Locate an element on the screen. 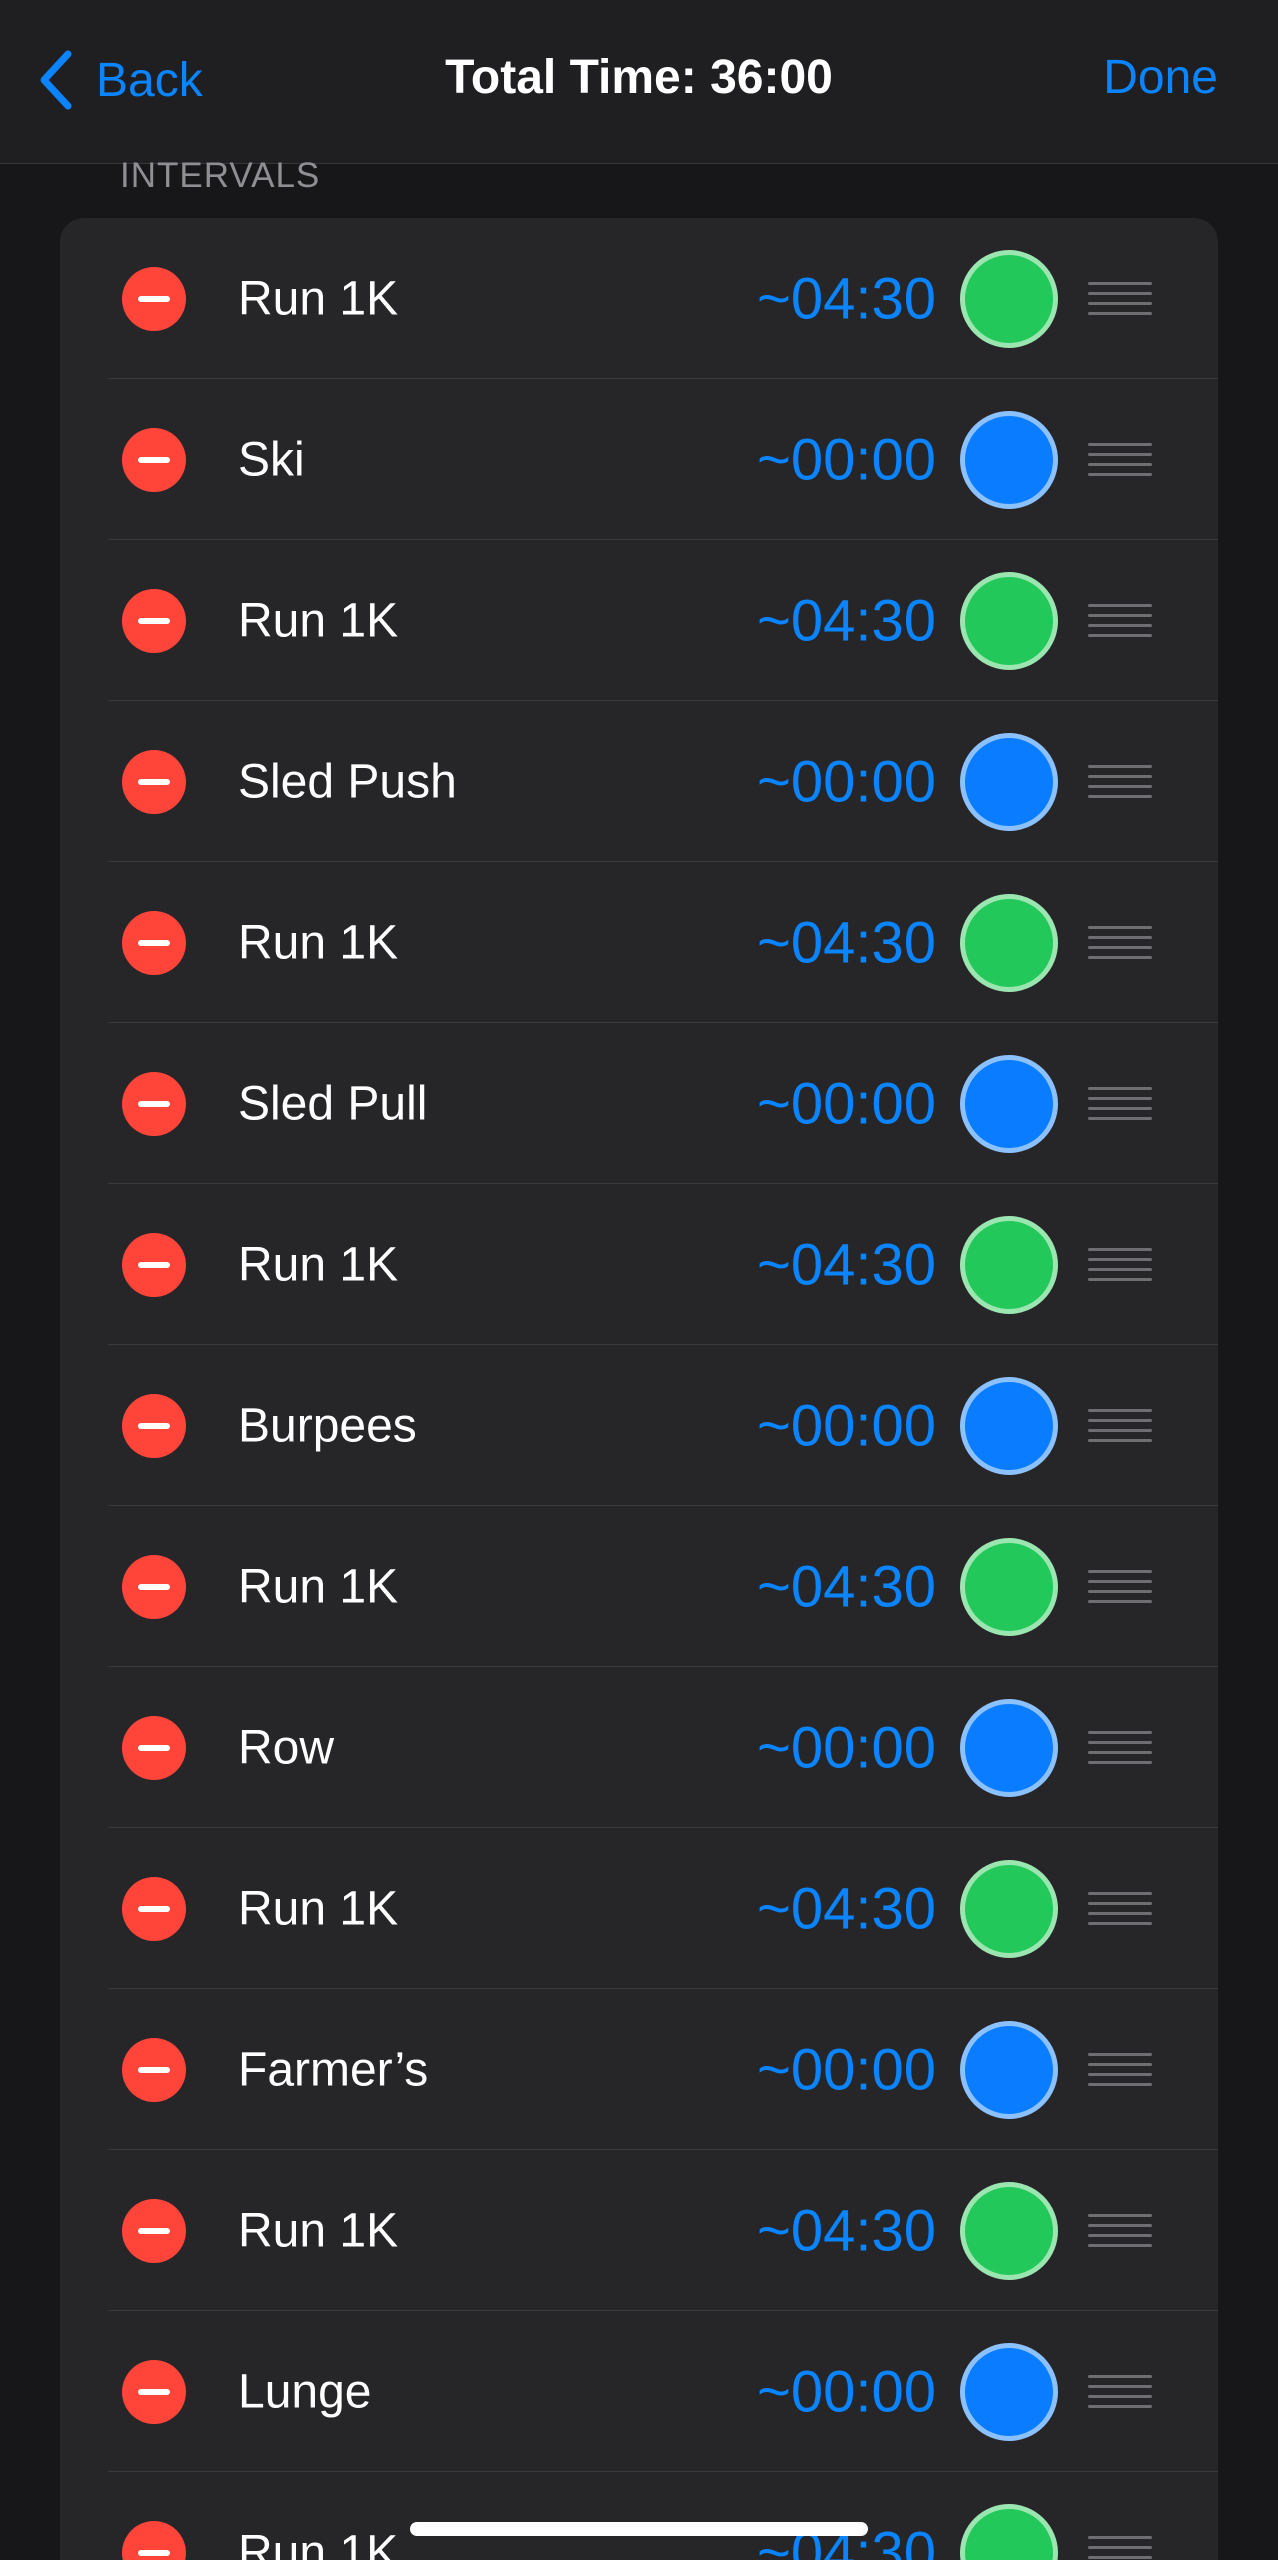  interval-row: Ski ~00:00 is located at coordinates (639, 459).